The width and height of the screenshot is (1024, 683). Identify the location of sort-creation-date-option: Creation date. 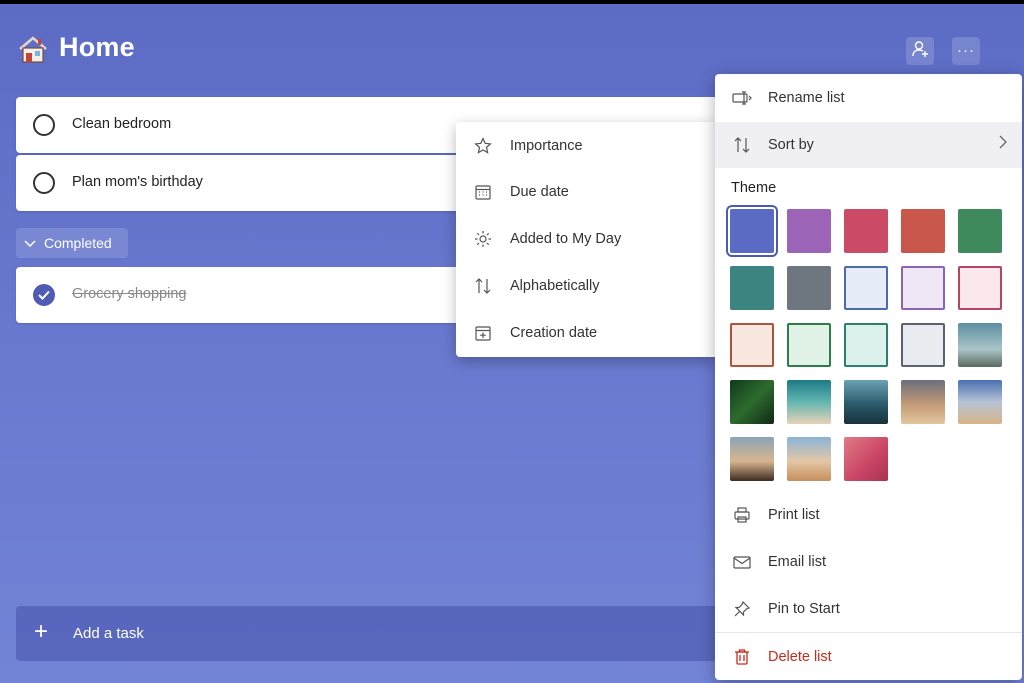
(587, 333).